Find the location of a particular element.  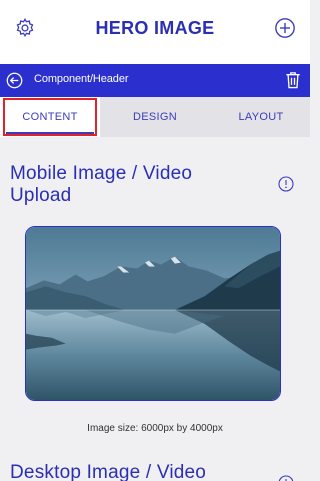

desktop-upload-title: Desktop Image / Video is located at coordinates (108, 471).